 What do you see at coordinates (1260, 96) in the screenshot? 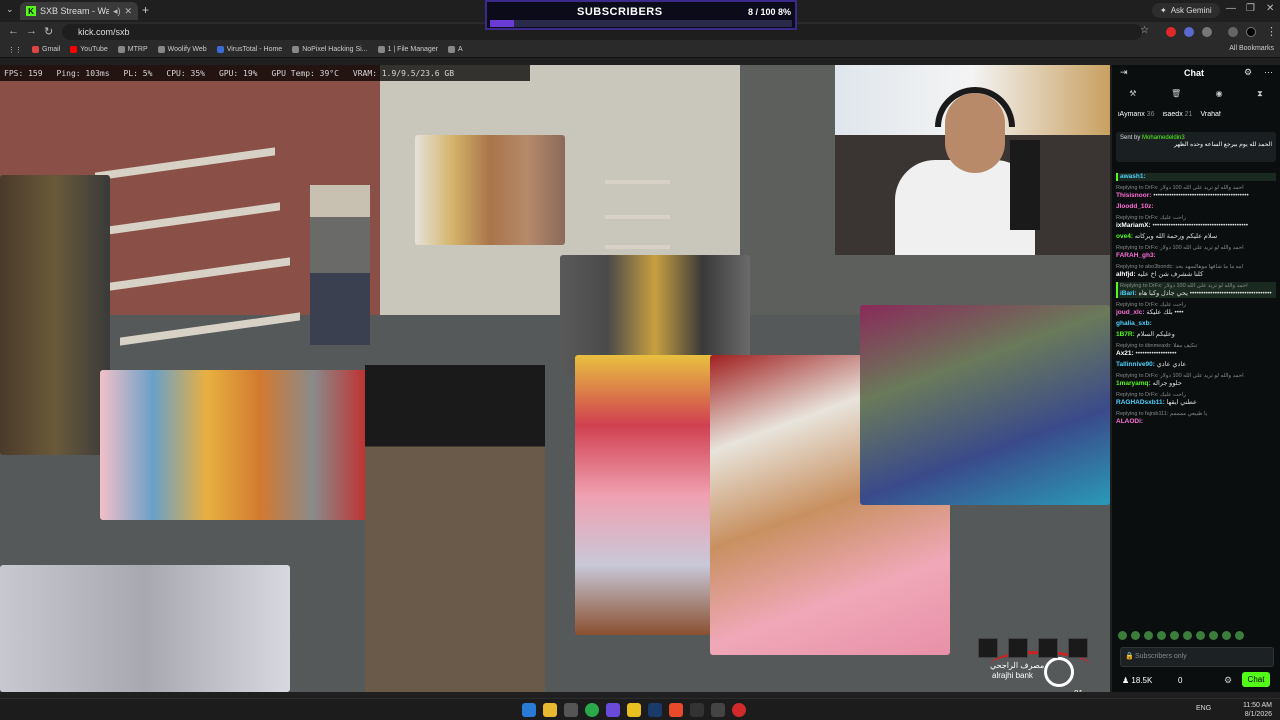
I see `hourglass-icon: ⧗` at bounding box center [1260, 96].